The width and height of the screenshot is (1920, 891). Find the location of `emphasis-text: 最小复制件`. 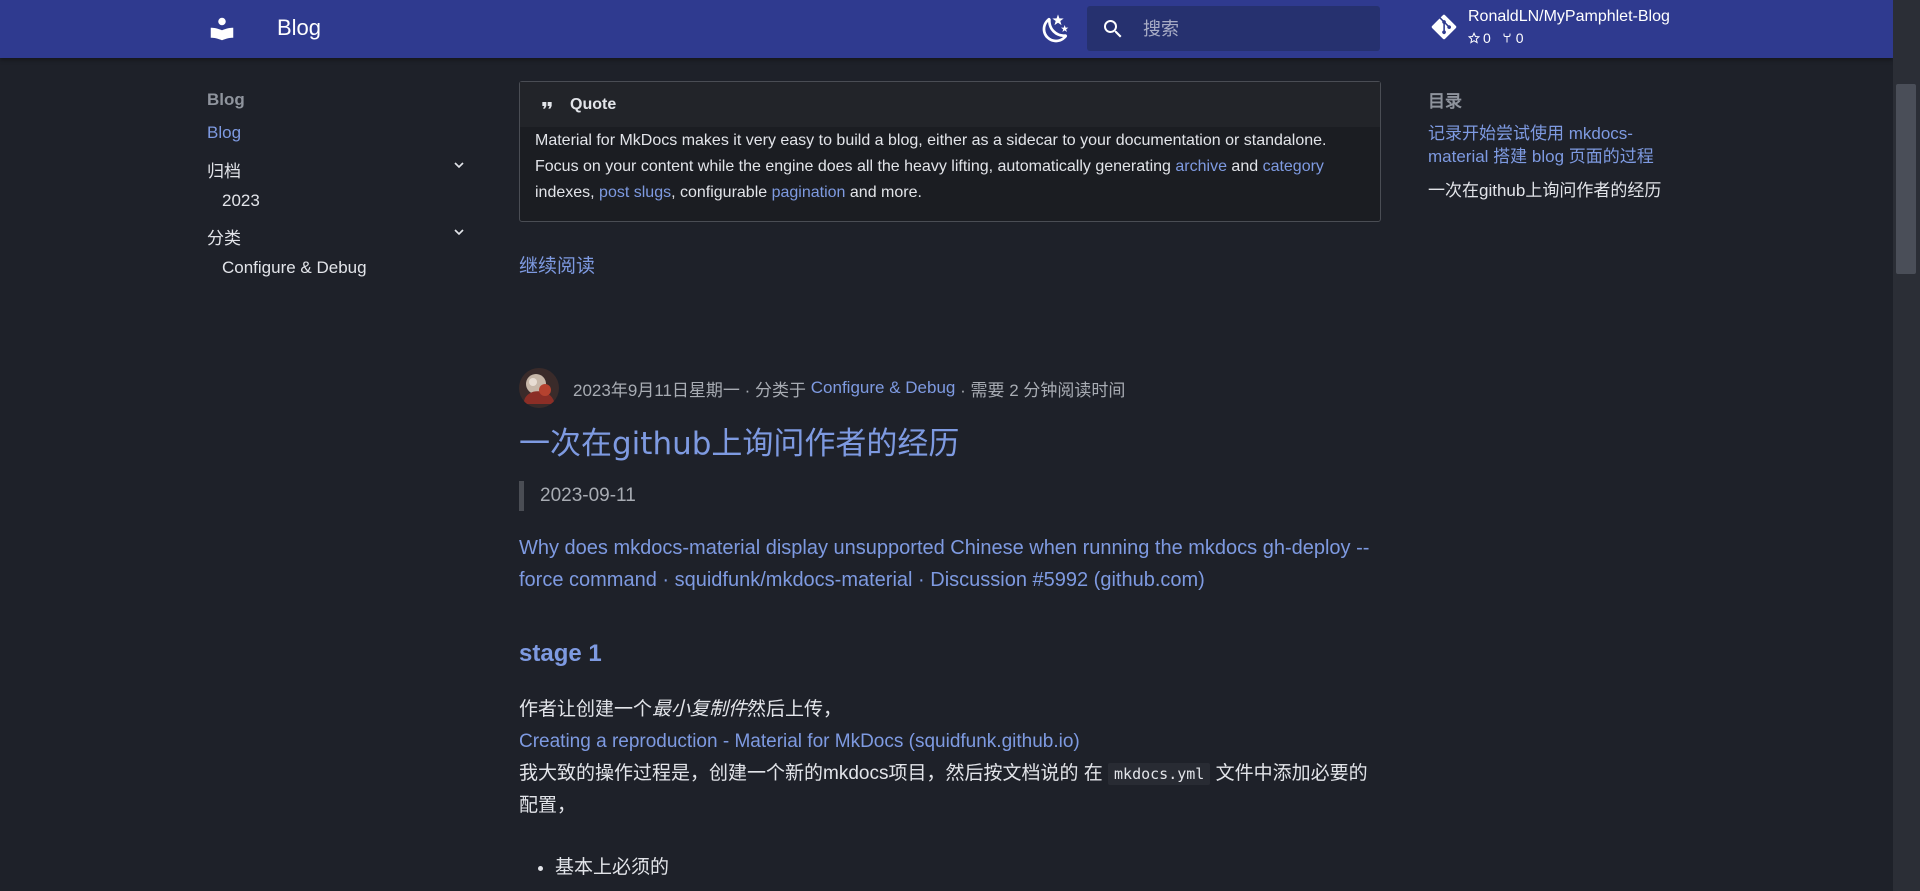

emphasis-text: 最小复制件 is located at coordinates (700, 709).